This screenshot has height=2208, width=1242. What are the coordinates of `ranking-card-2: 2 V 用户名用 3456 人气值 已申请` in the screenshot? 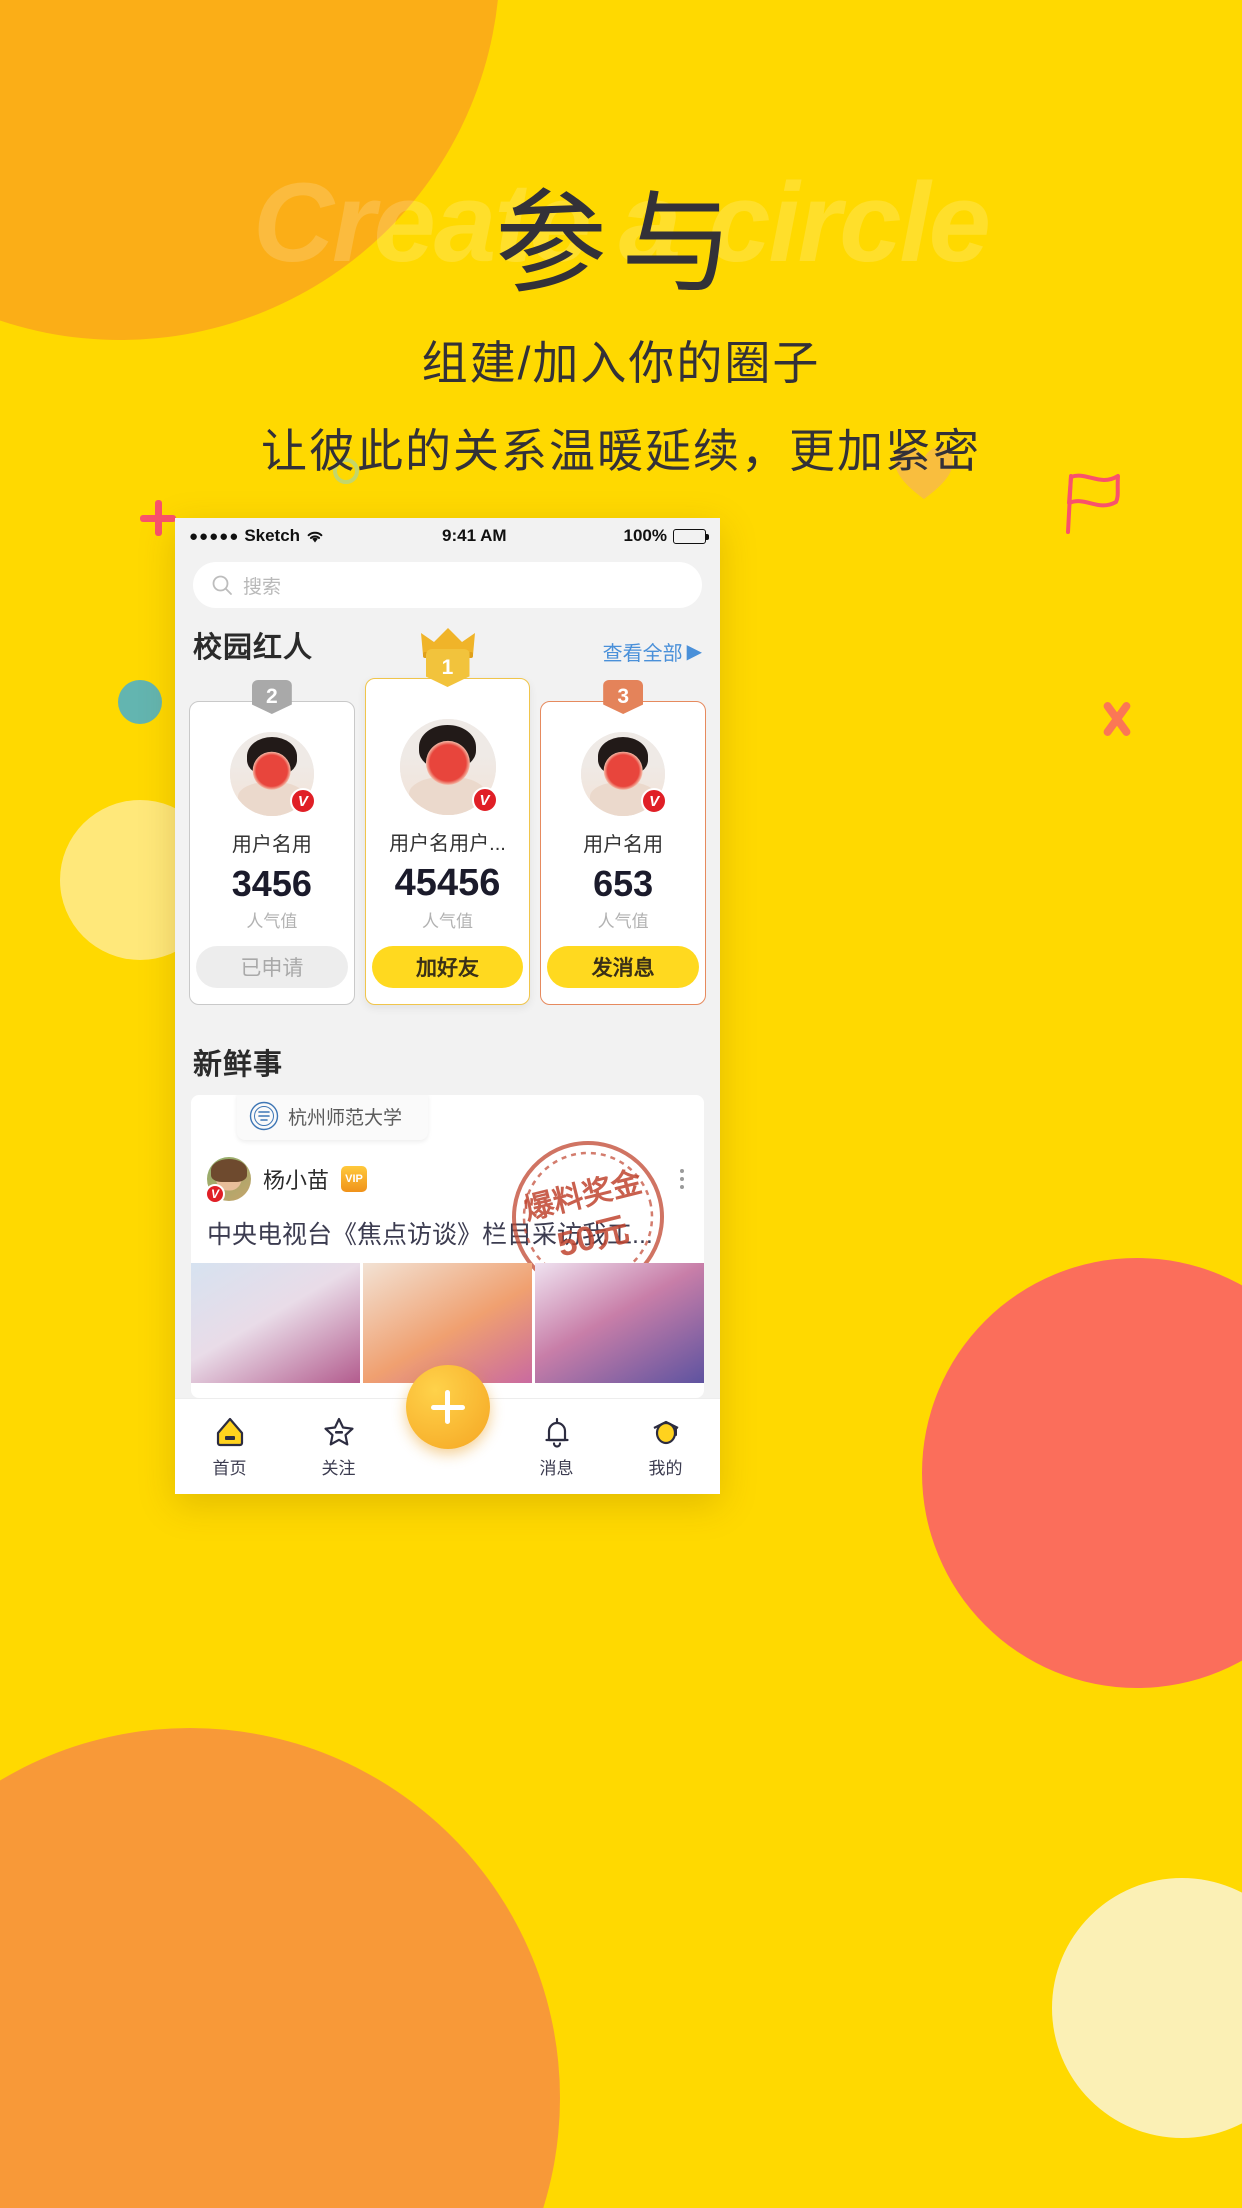 It's located at (272, 842).